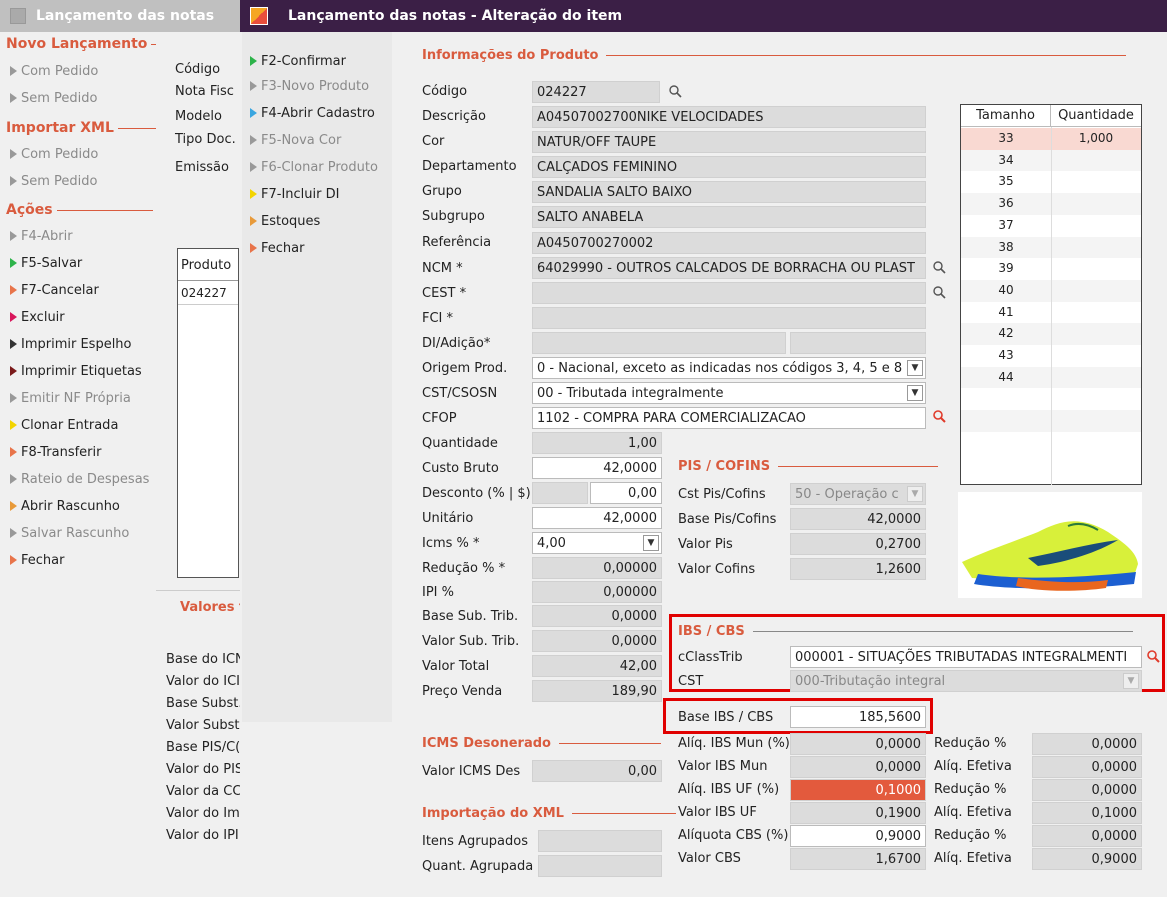  I want to click on base-sub-trib-field: 0,0000, so click(597, 616).